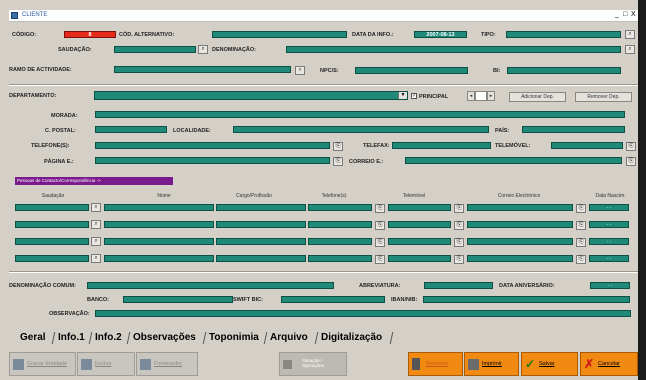  Describe the element at coordinates (642, 190) in the screenshot. I see `scrollbar` at that location.